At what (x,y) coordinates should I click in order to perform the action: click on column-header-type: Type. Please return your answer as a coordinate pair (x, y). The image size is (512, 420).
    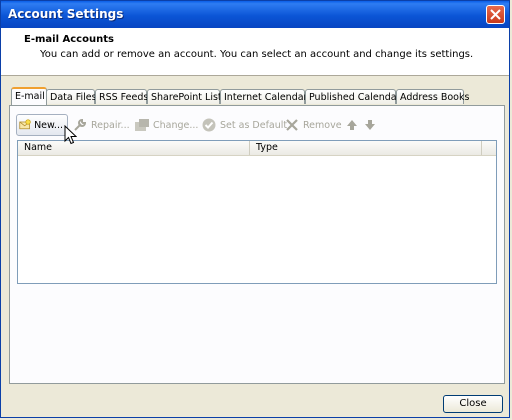
    Looking at the image, I should click on (366, 148).